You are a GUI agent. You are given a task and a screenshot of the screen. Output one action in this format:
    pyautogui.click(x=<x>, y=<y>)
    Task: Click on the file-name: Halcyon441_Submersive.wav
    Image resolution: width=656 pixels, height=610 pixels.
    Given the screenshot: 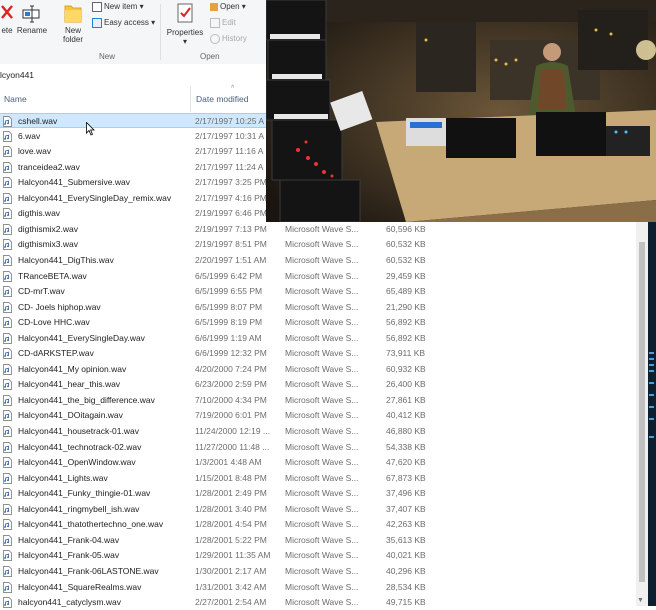 What is the action you would take?
    pyautogui.click(x=74, y=182)
    